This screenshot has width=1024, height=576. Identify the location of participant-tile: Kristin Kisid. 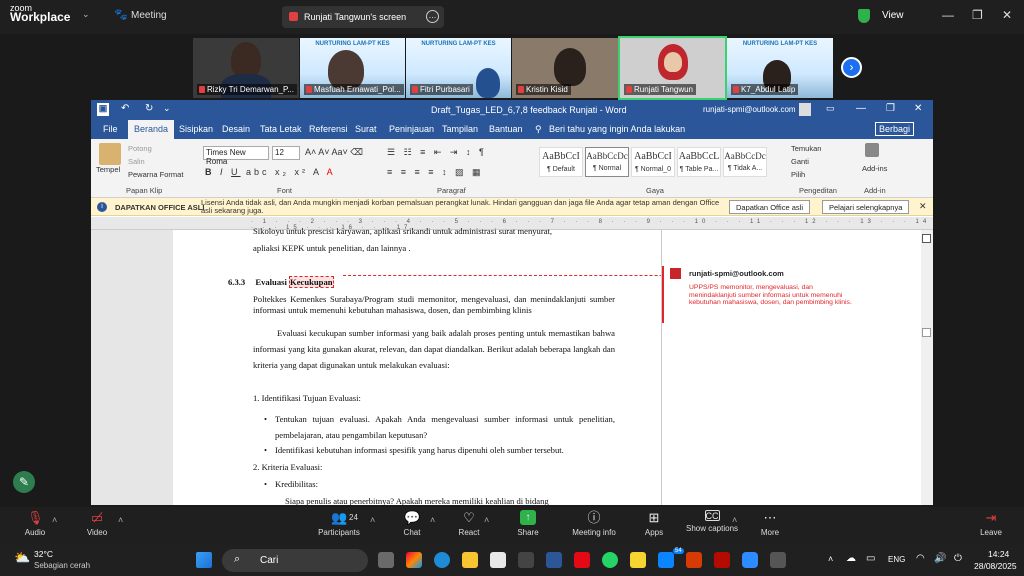
(565, 68).